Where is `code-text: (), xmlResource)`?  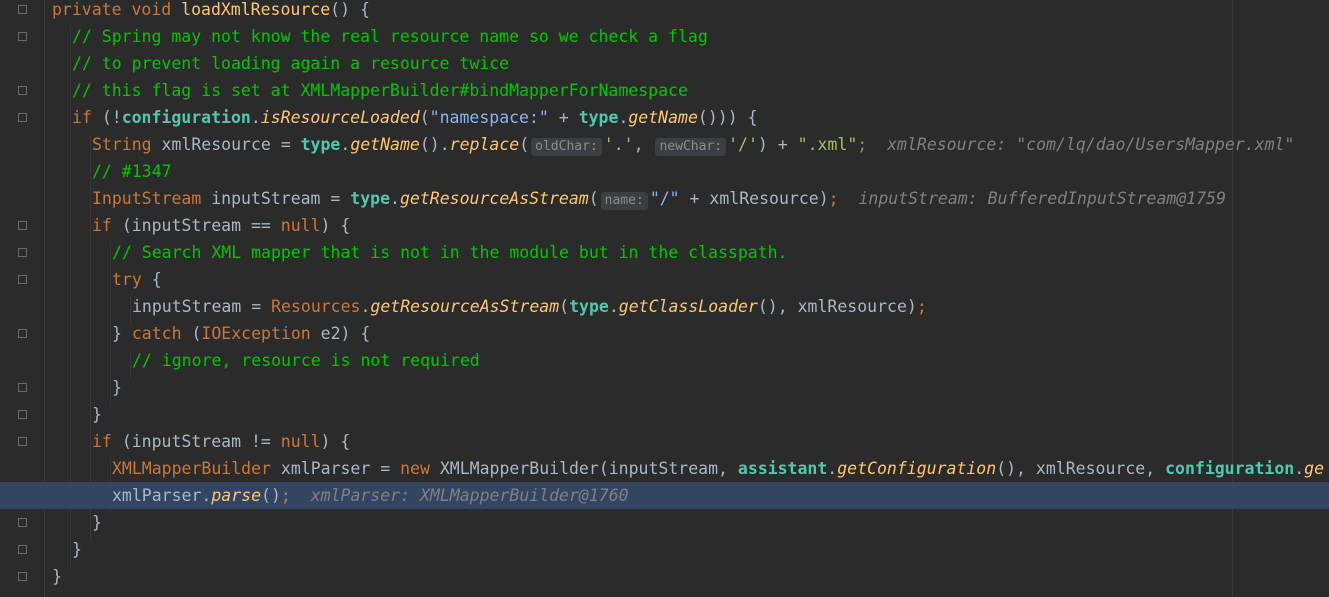
code-text: (), xmlResource) is located at coordinates (837, 306).